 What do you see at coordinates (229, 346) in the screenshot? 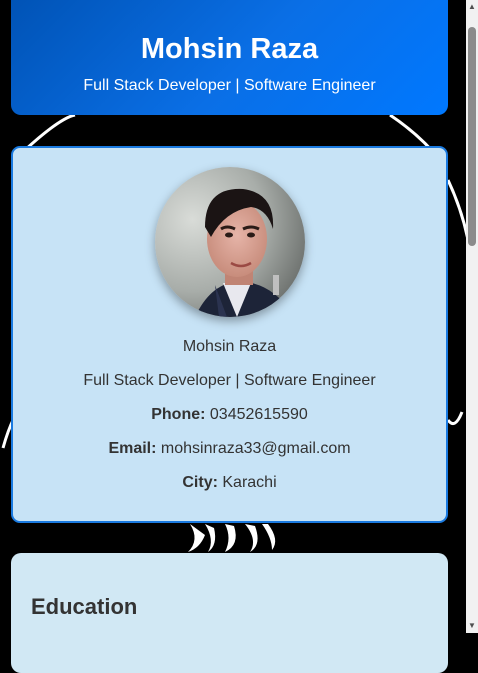
I see `profile-name: Mohsin Raza` at bounding box center [229, 346].